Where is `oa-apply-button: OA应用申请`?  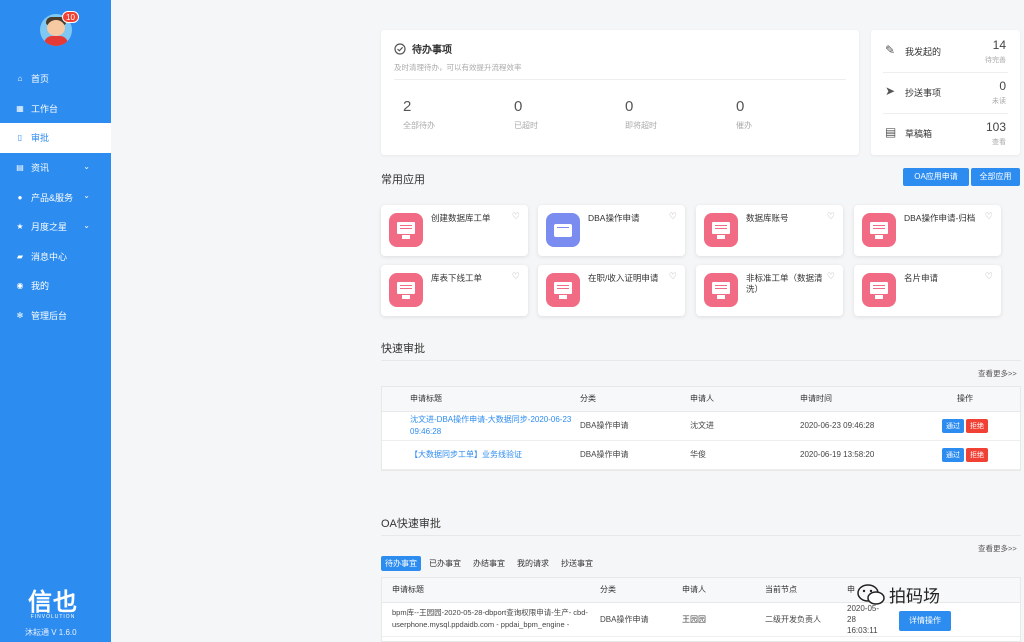
oa-apply-button: OA应用申请 is located at coordinates (936, 177).